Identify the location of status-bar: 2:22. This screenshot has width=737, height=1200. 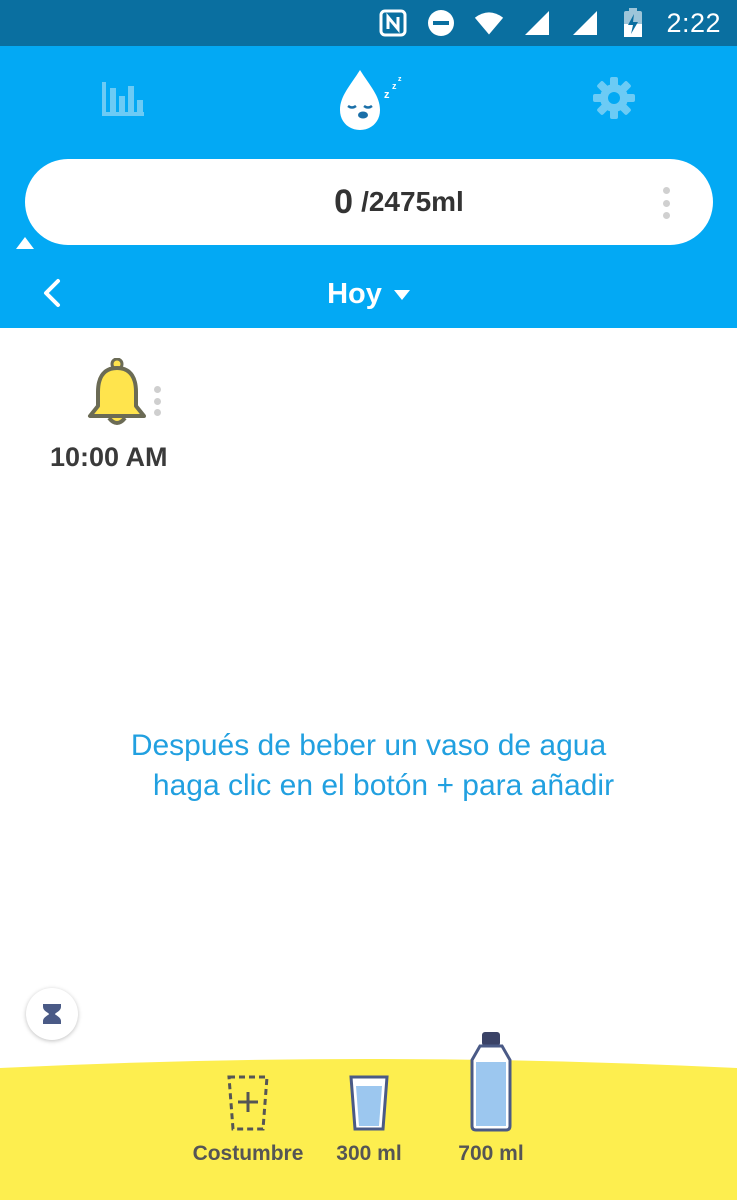
(368, 23).